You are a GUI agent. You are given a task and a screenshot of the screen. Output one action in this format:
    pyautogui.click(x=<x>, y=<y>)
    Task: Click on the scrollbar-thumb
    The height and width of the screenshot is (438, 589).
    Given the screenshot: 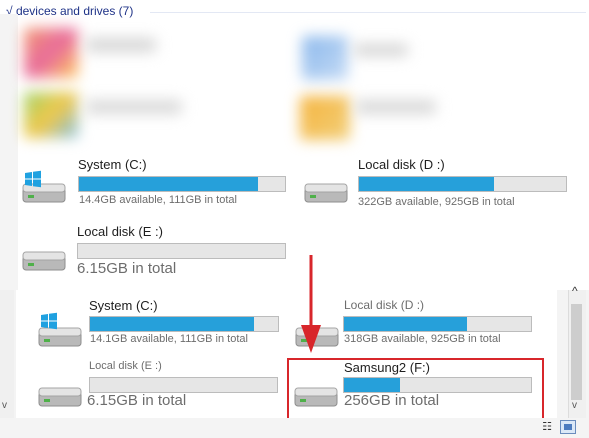 What is the action you would take?
    pyautogui.click(x=576, y=352)
    